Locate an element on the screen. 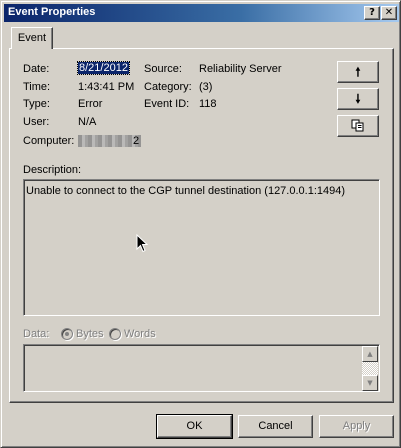 Image resolution: width=401 pixels, height=448 pixels. close-icon: ✕ is located at coordinates (389, 12).